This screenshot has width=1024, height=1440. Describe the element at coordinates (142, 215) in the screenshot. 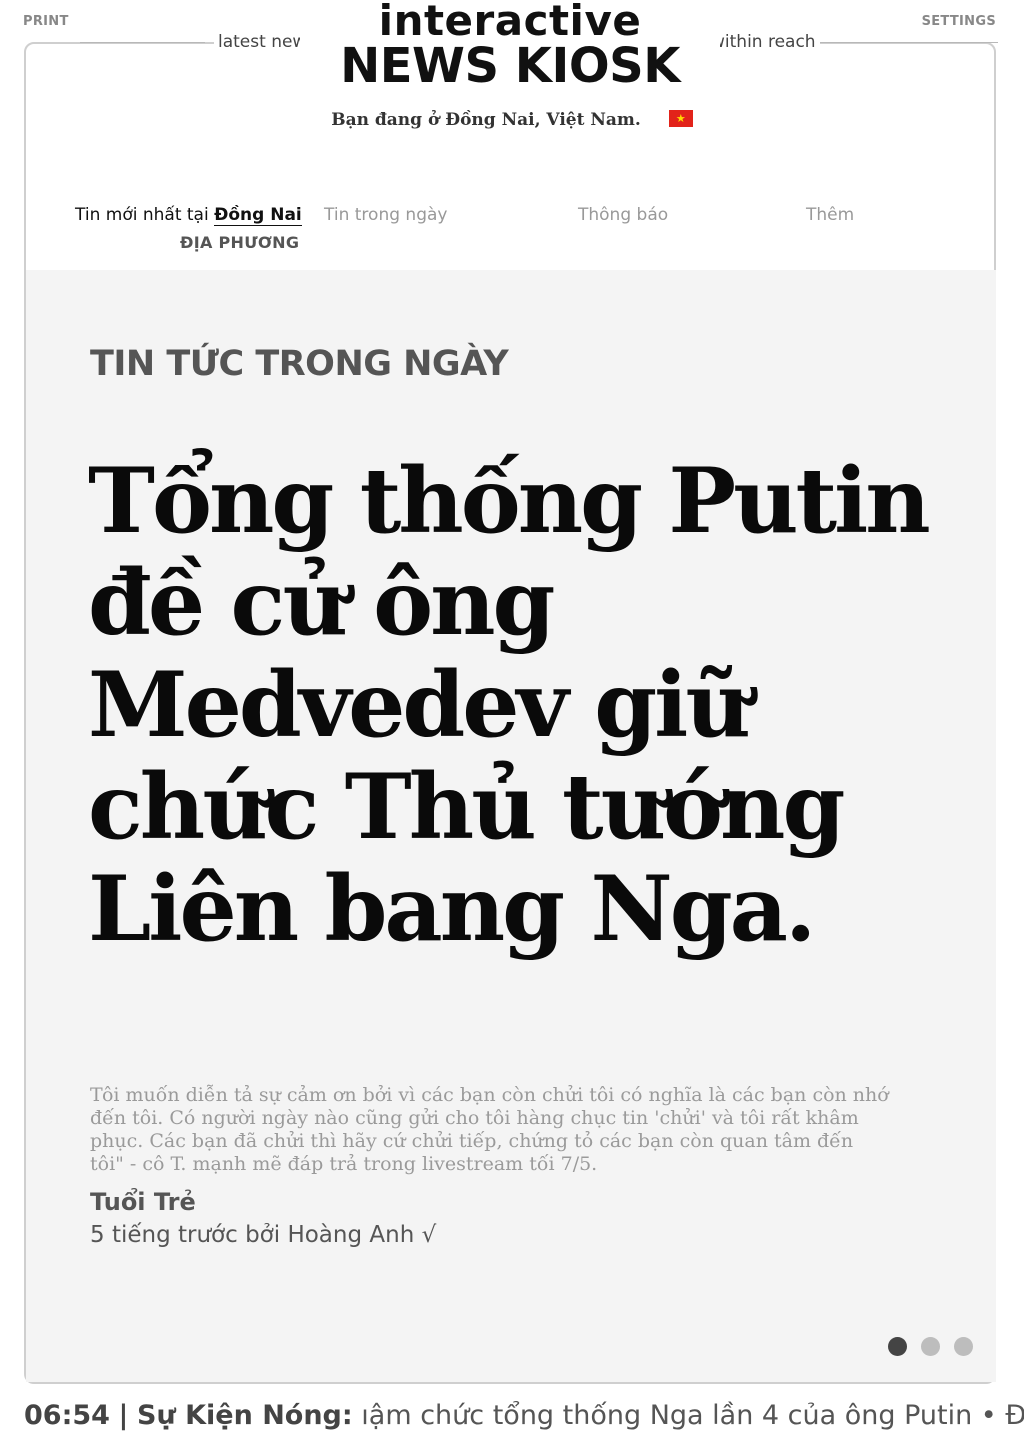

I see `tab-local-prefix: Tin mới nhất tại` at that location.